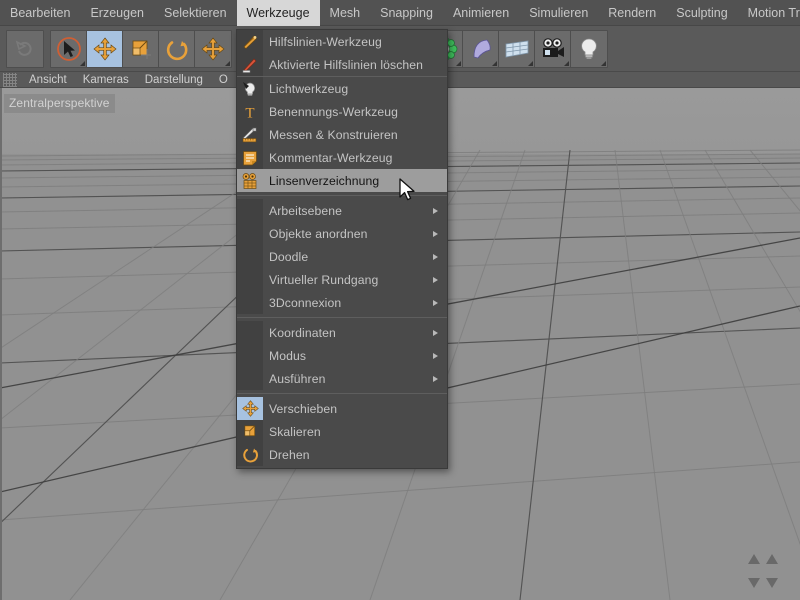 This screenshot has height=600, width=800. What do you see at coordinates (346, 64) in the screenshot?
I see `menu-item-label: Aktivierte Hilfslinien löschen` at bounding box center [346, 64].